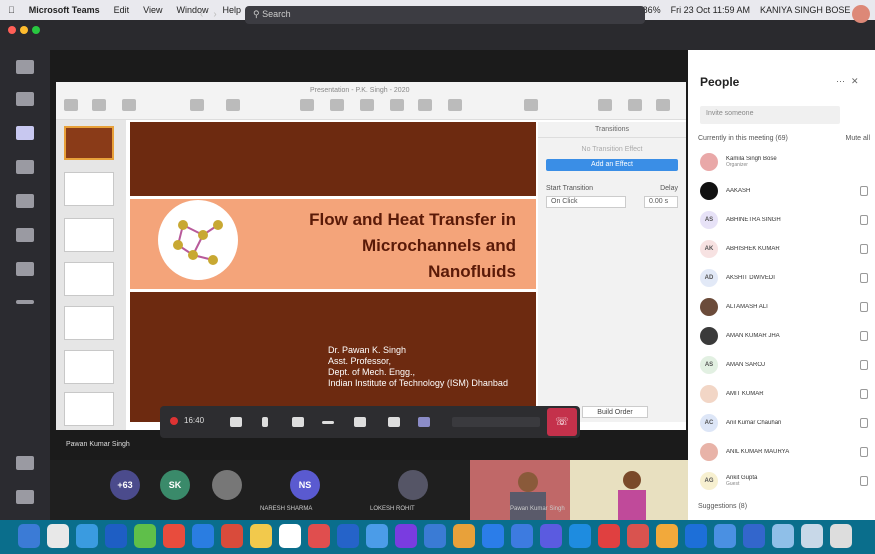 Image resolution: width=875 pixels, height=554 pixels. What do you see at coordinates (25, 463) in the screenshot?
I see `apps-icon` at bounding box center [25, 463].